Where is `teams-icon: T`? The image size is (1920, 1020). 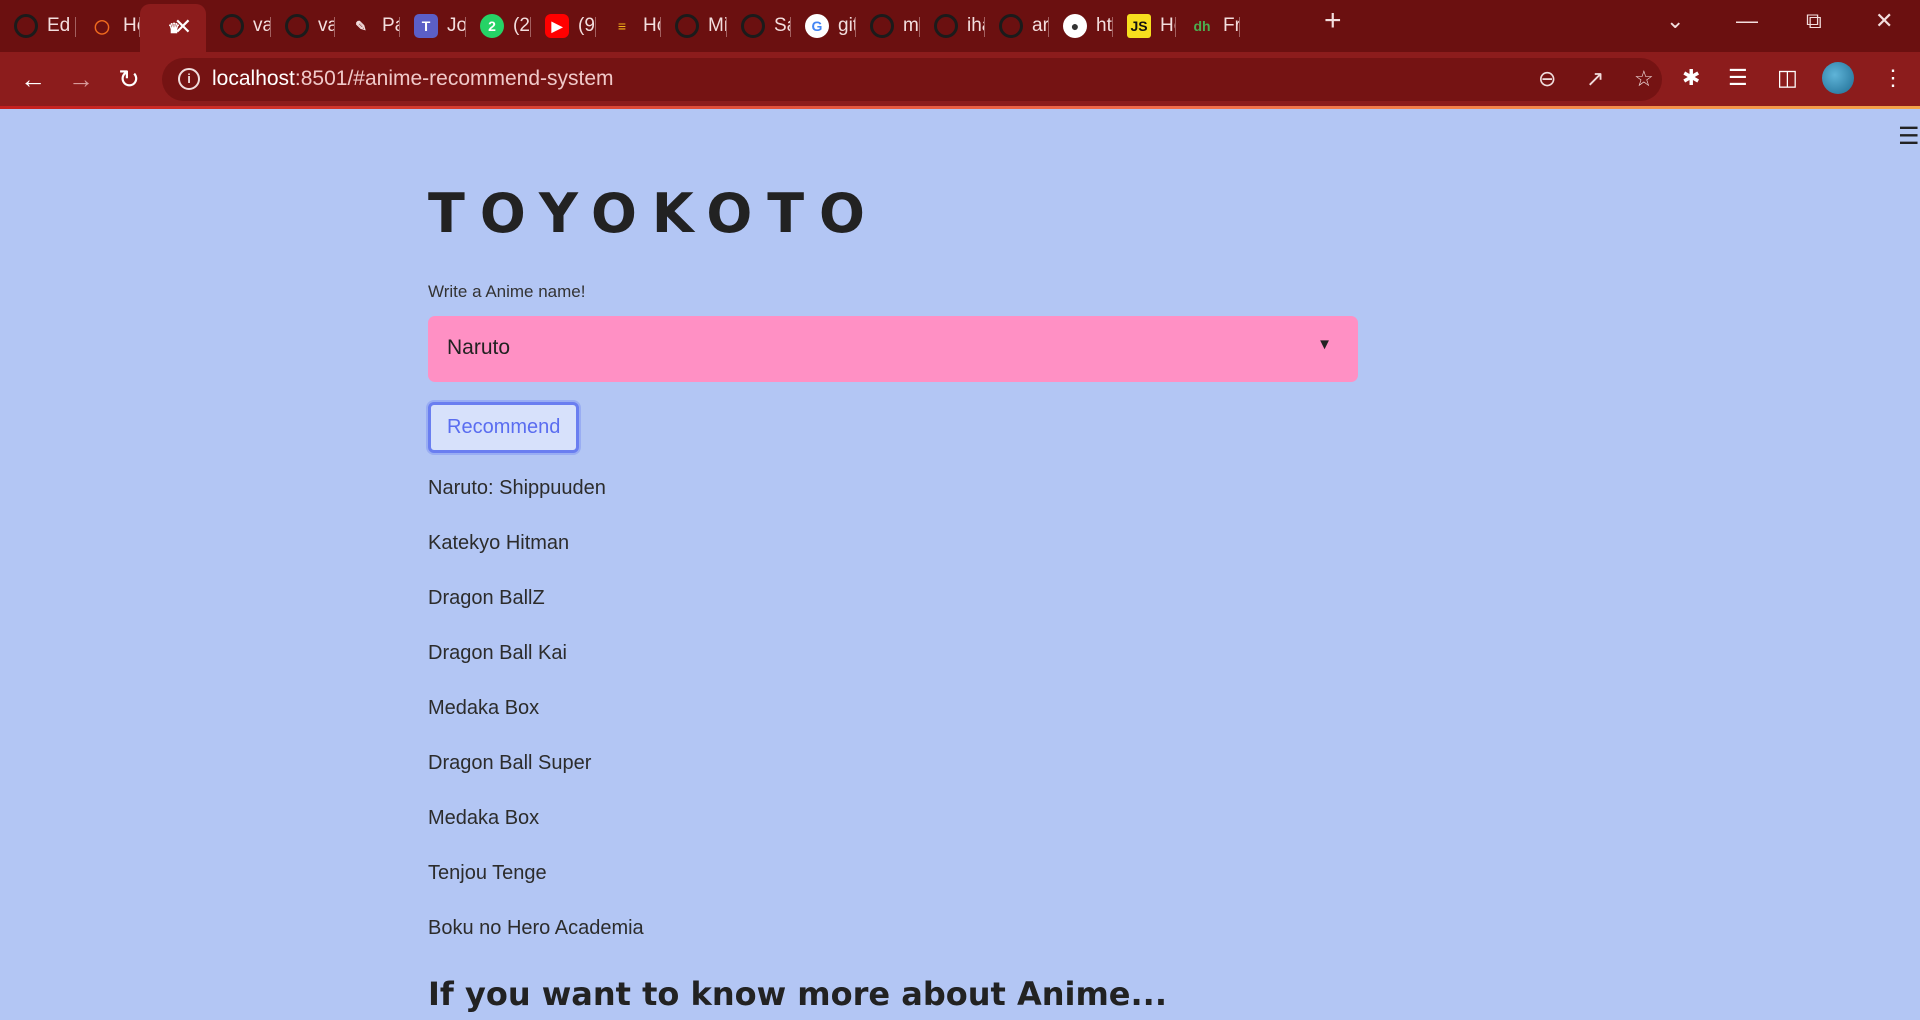 teams-icon: T is located at coordinates (426, 26).